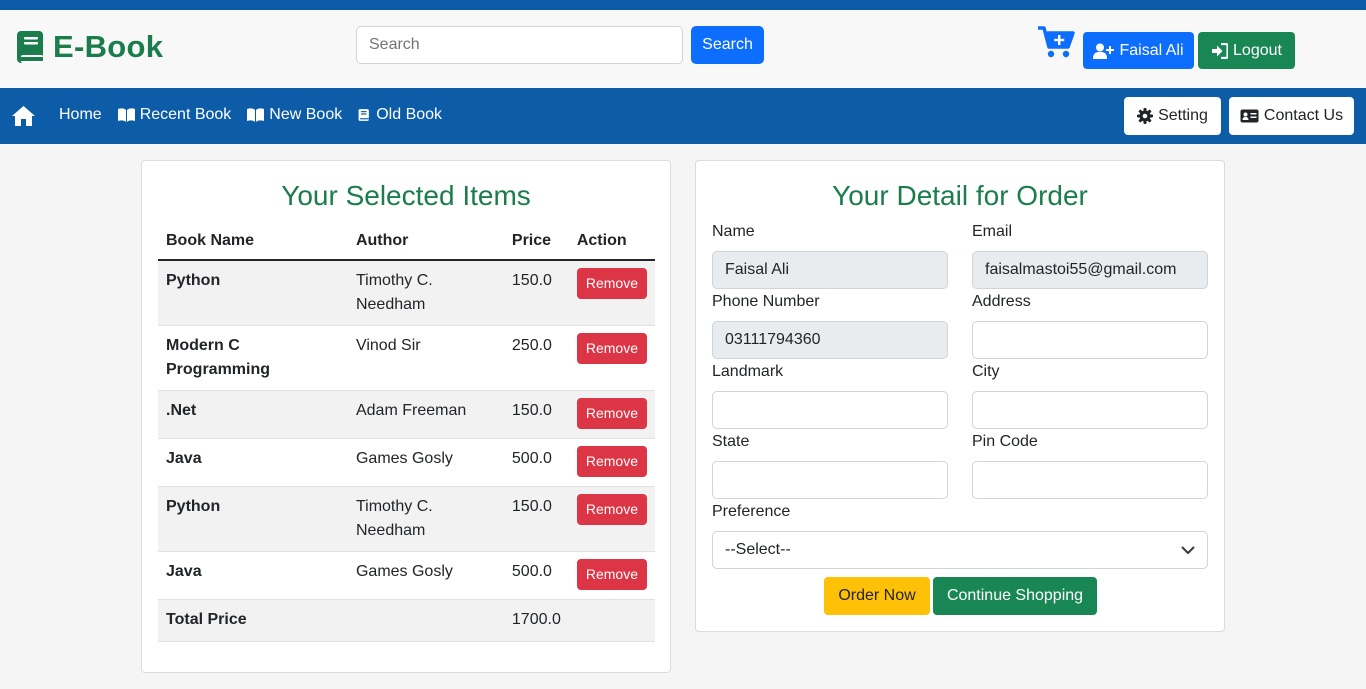  I want to click on nav-item-new-book: New Book, so click(294, 115).